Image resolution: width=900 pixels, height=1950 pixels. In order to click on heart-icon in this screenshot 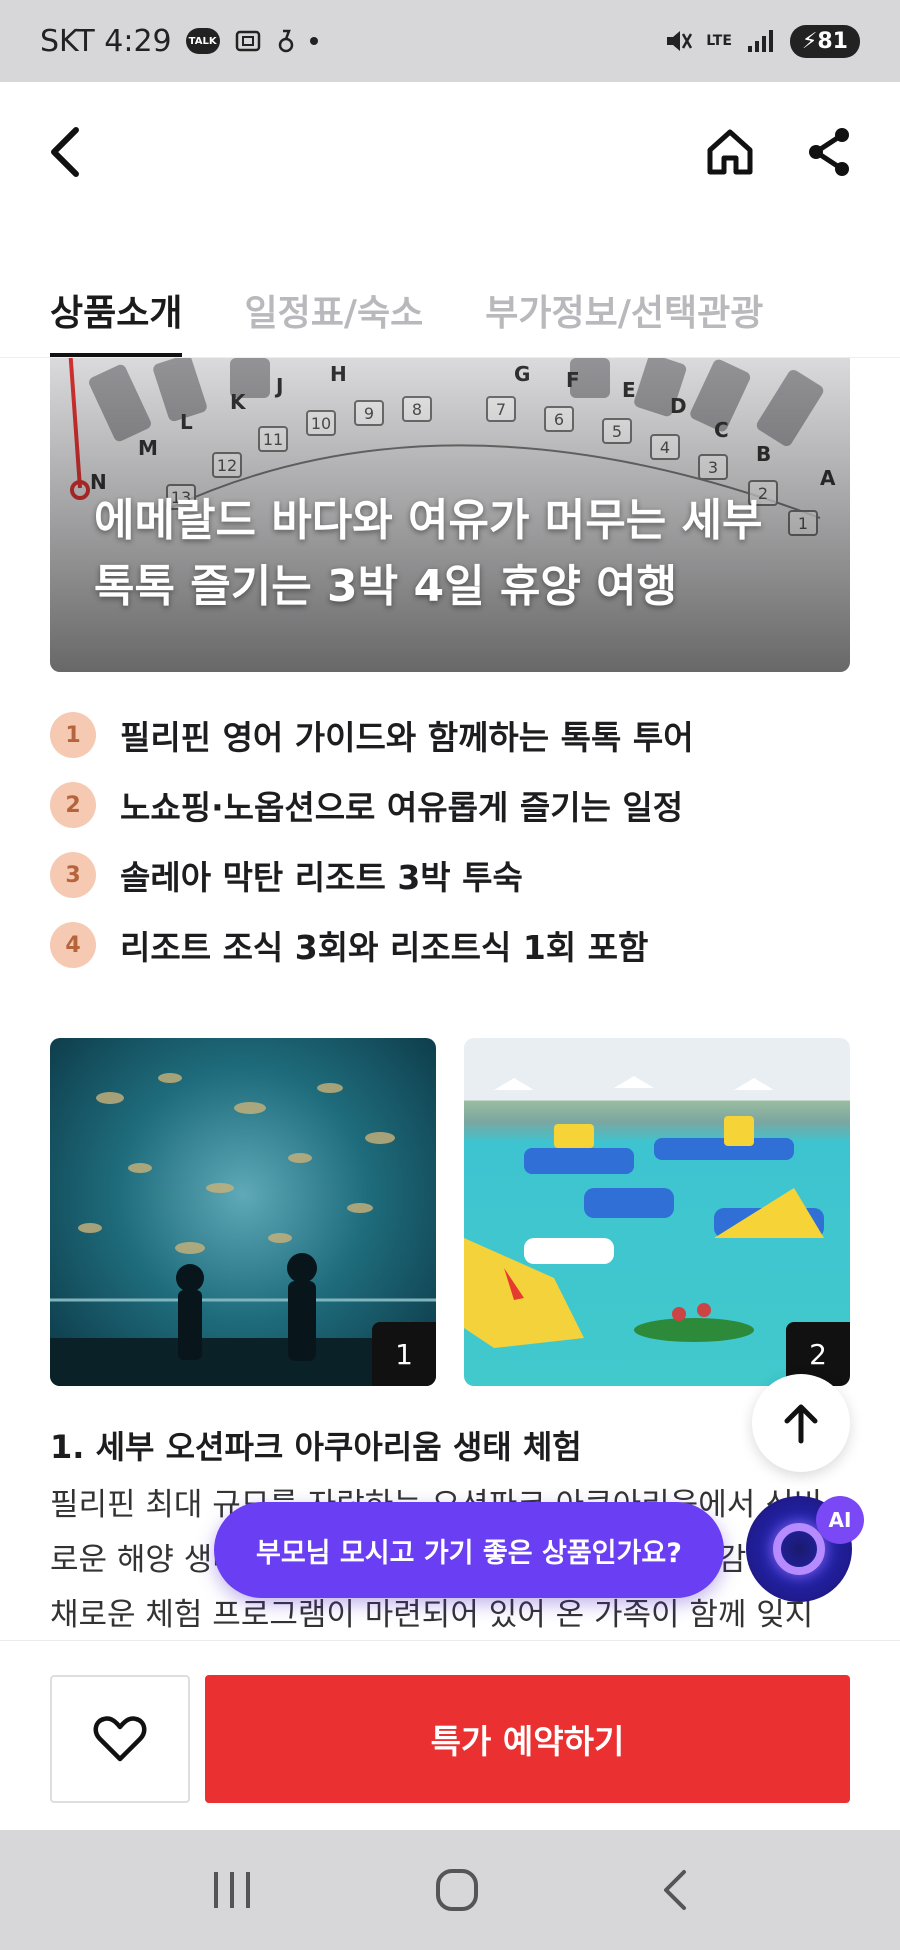, I will do `click(120, 1739)`.